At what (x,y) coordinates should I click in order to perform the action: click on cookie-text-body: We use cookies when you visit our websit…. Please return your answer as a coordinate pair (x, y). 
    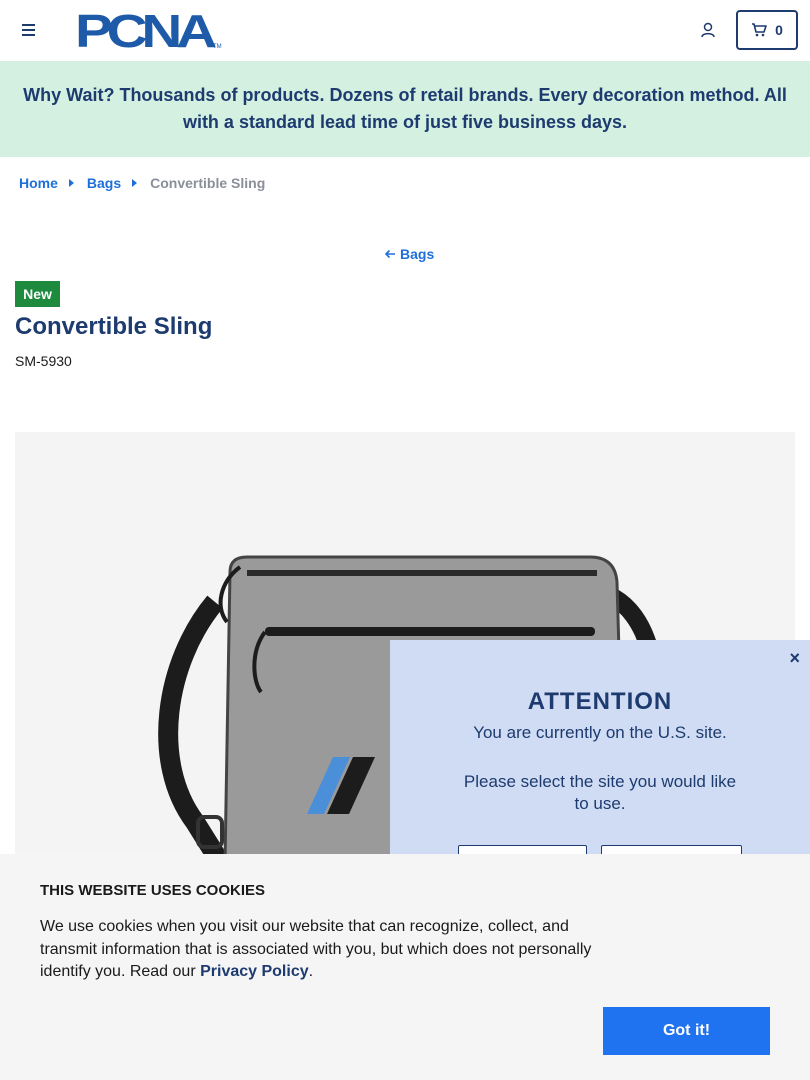
    Looking at the image, I should click on (316, 949).